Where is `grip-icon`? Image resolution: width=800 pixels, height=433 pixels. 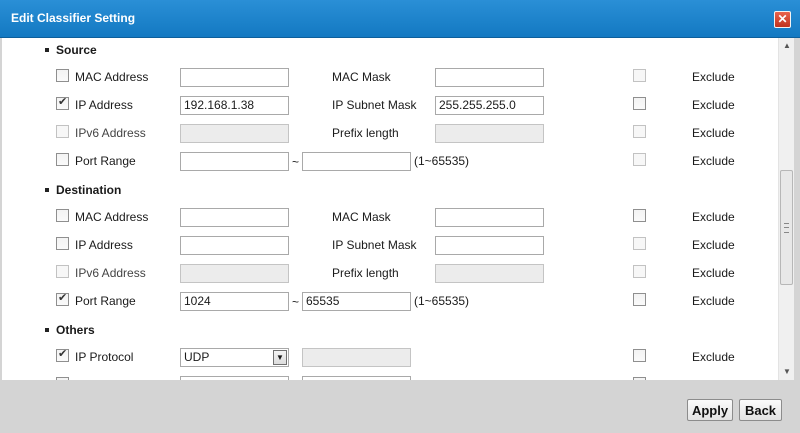 grip-icon is located at coordinates (786, 228).